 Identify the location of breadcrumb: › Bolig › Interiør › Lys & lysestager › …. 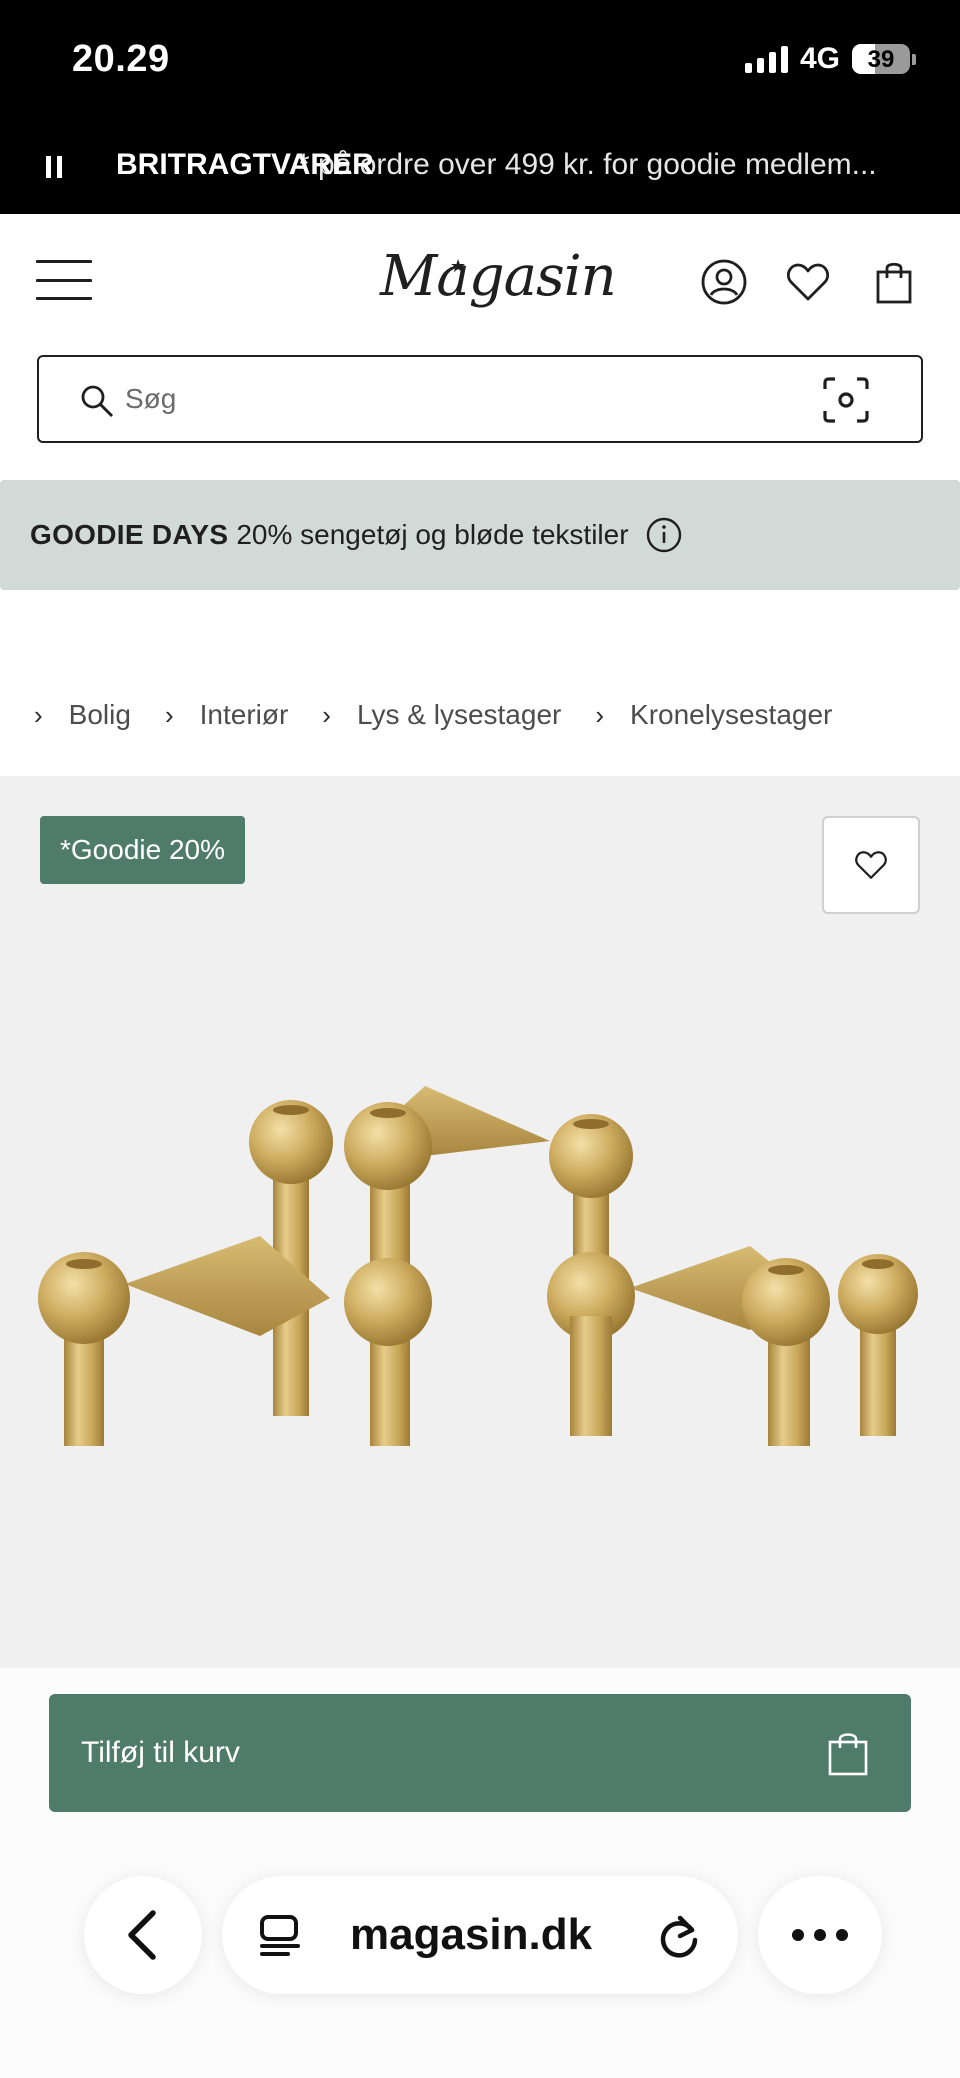
(480, 715).